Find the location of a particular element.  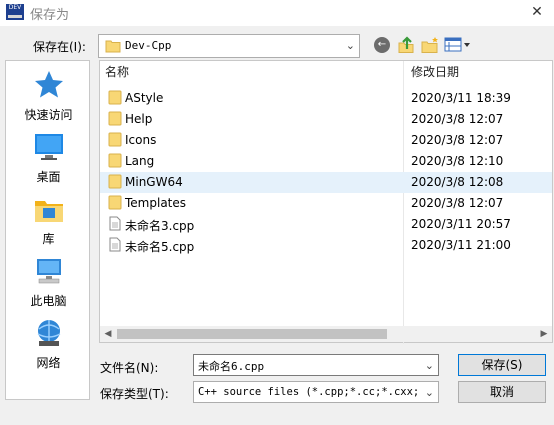

places-bar: 快速访问 桌面 库 此电脑 网络 is located at coordinates (47, 230).